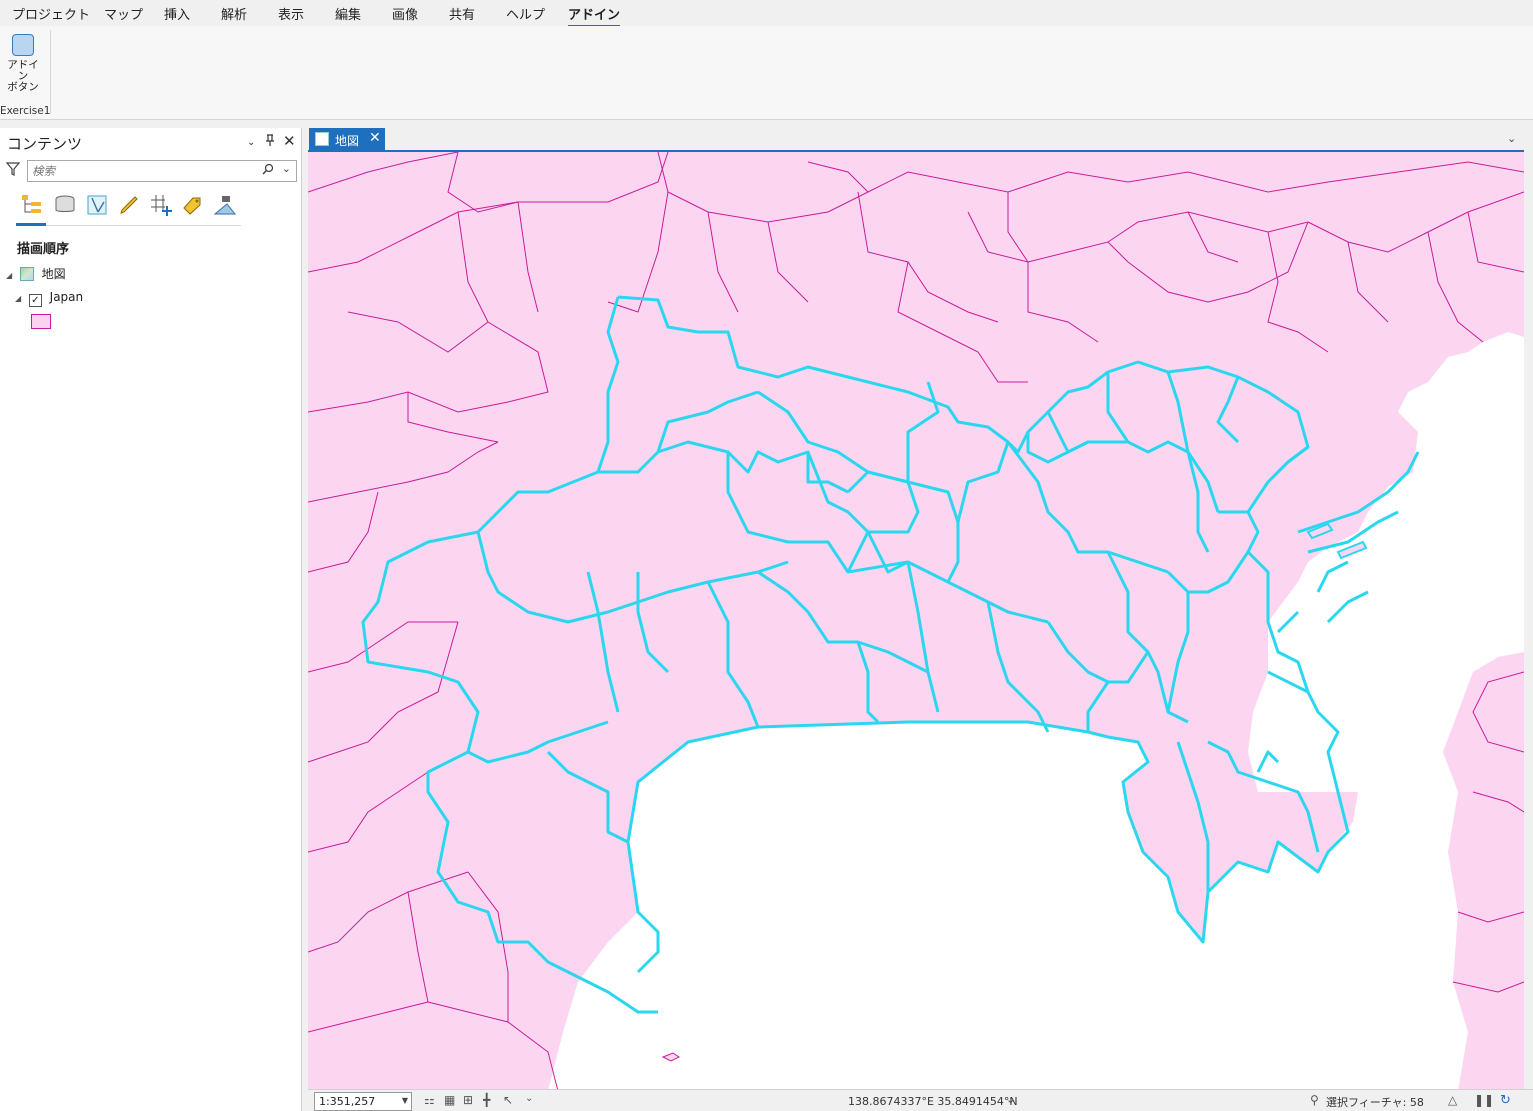 The height and width of the screenshot is (1111, 1533). I want to click on status-options-chevron-icon: ⌄, so click(529, 1098).